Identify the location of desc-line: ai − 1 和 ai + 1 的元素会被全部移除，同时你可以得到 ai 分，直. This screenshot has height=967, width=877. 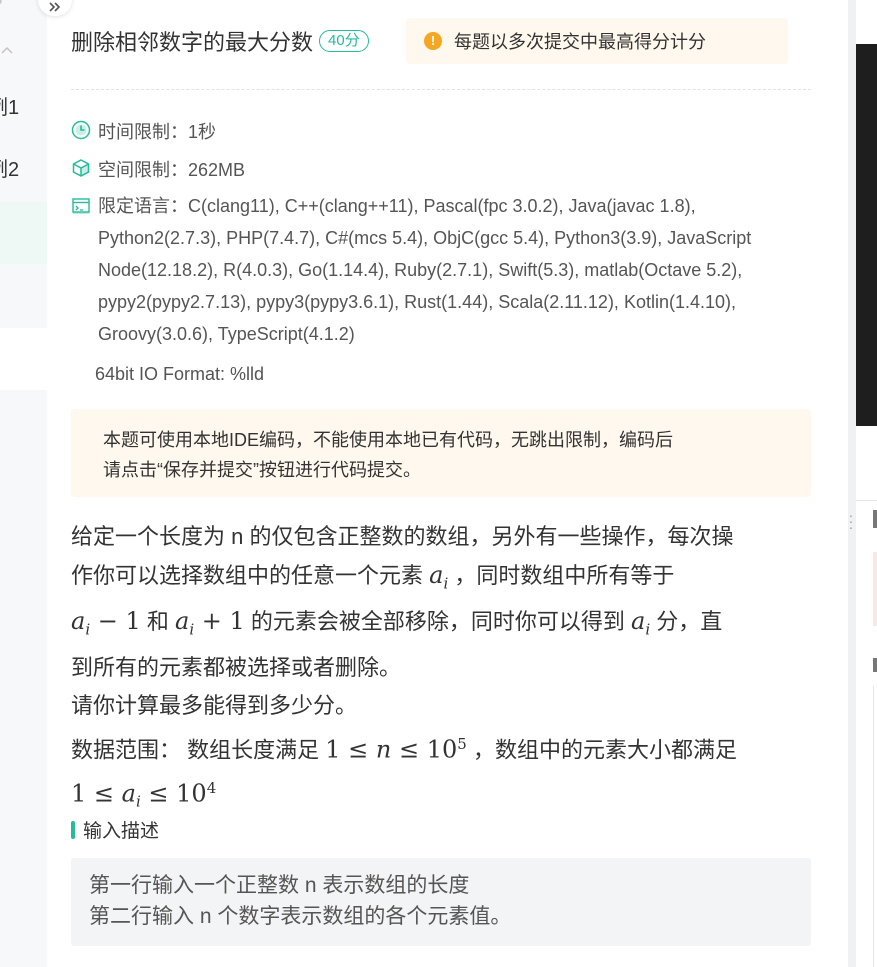
(441, 625).